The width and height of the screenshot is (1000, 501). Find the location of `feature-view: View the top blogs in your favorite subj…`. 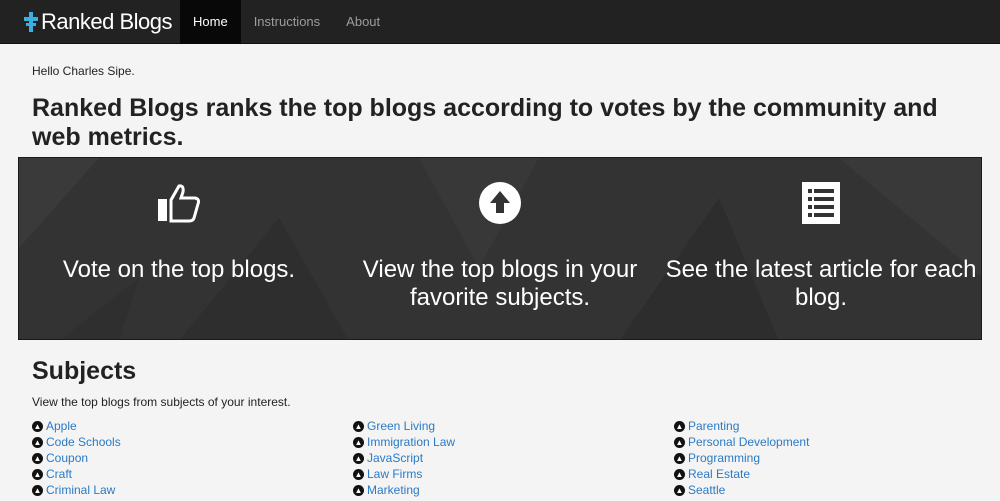

feature-view: View the top blogs in your favorite subj… is located at coordinates (500, 246).